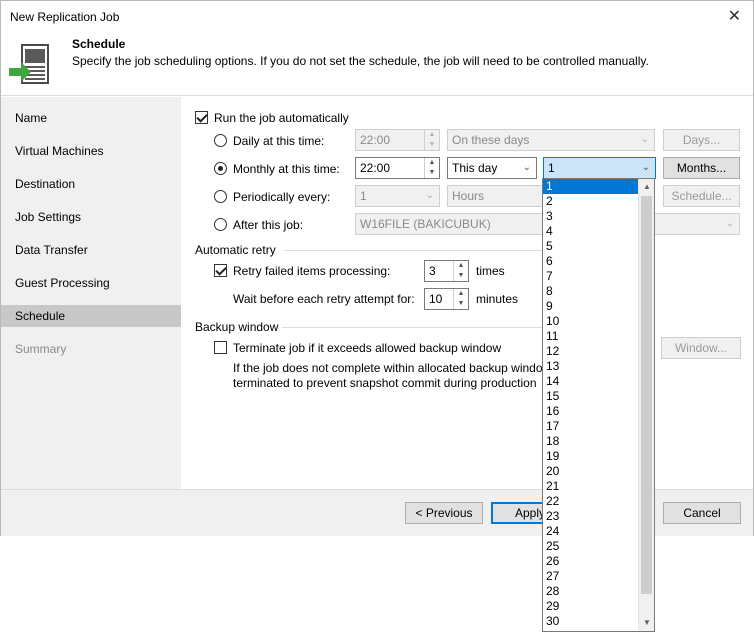  Describe the element at coordinates (591, 216) in the screenshot. I see `dropdown-option: 3` at that location.